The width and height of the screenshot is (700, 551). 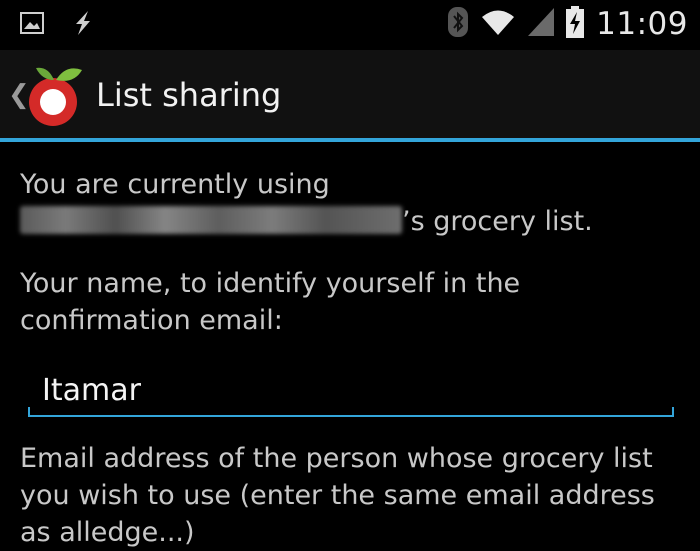 I want to click on status-bar: 11:09, so click(x=350, y=25).